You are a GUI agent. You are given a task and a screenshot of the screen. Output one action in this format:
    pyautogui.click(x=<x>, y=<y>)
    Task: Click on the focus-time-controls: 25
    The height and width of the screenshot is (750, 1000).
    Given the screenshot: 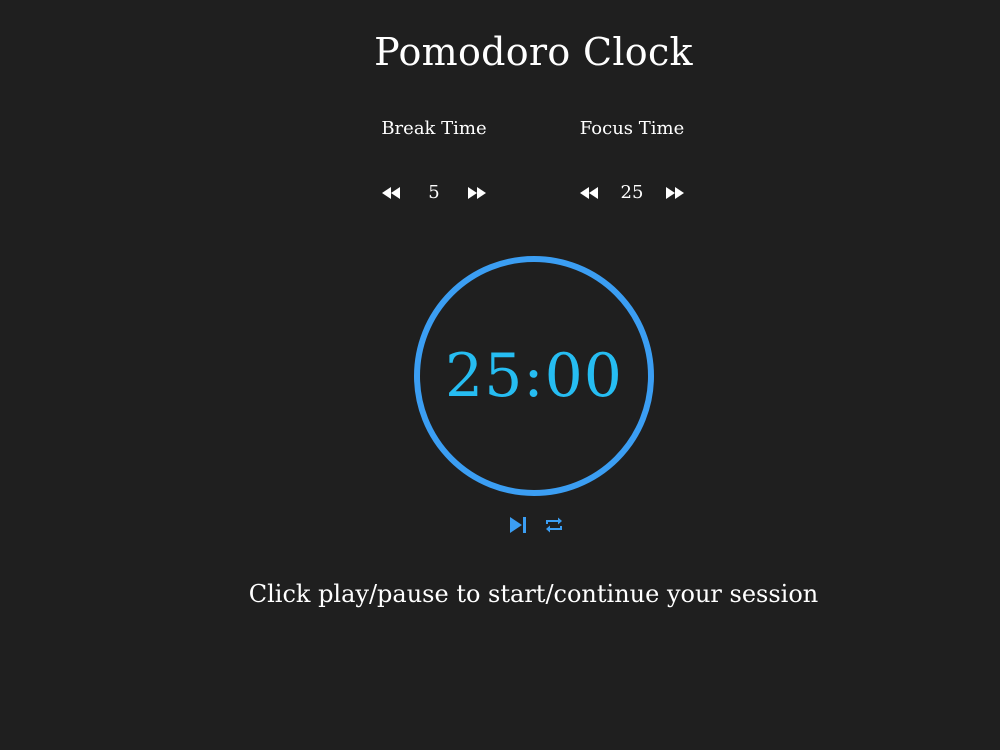 What is the action you would take?
    pyautogui.click(x=632, y=193)
    